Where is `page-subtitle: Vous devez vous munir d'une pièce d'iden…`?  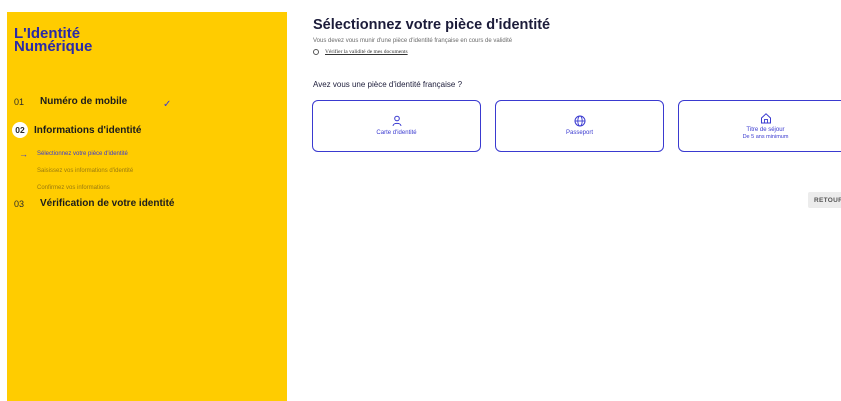 page-subtitle: Vous devez vous munir d'une pièce d'iden… is located at coordinates (413, 41).